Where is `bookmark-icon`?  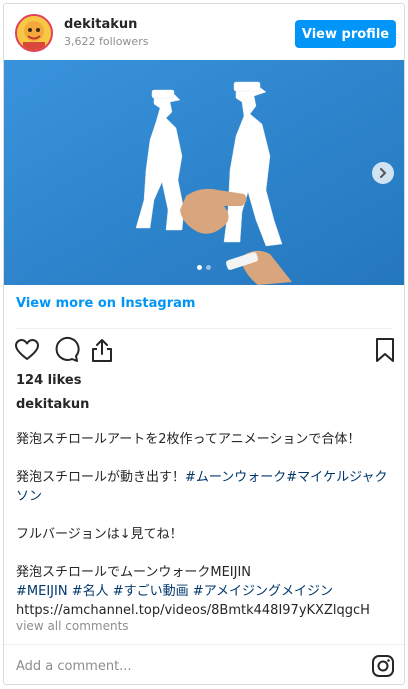 bookmark-icon is located at coordinates (385, 350).